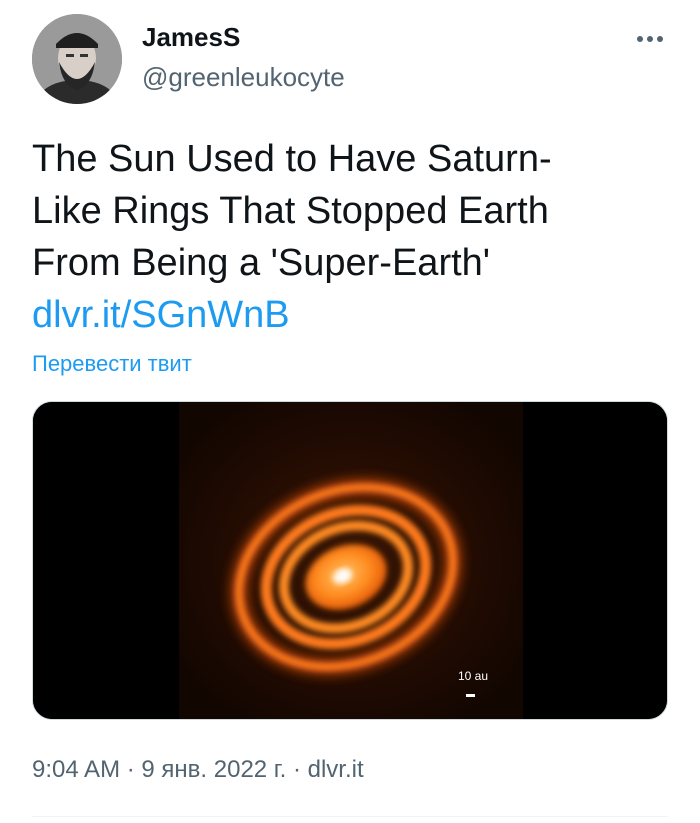  I want to click on display-name: JamesS, so click(191, 37).